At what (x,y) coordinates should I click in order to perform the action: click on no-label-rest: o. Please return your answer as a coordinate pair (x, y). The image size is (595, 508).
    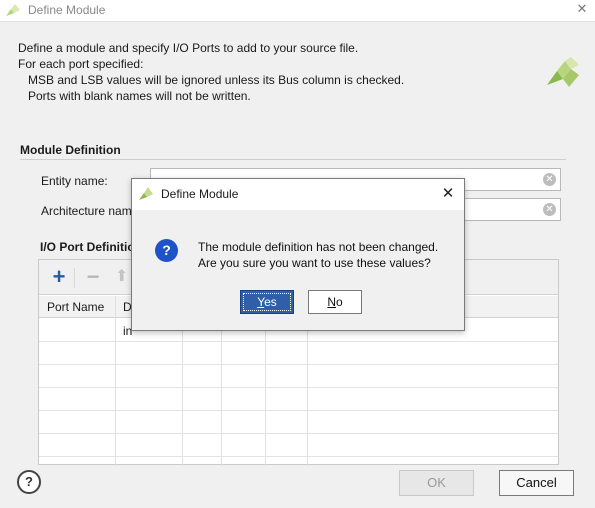
    Looking at the image, I should click on (339, 302).